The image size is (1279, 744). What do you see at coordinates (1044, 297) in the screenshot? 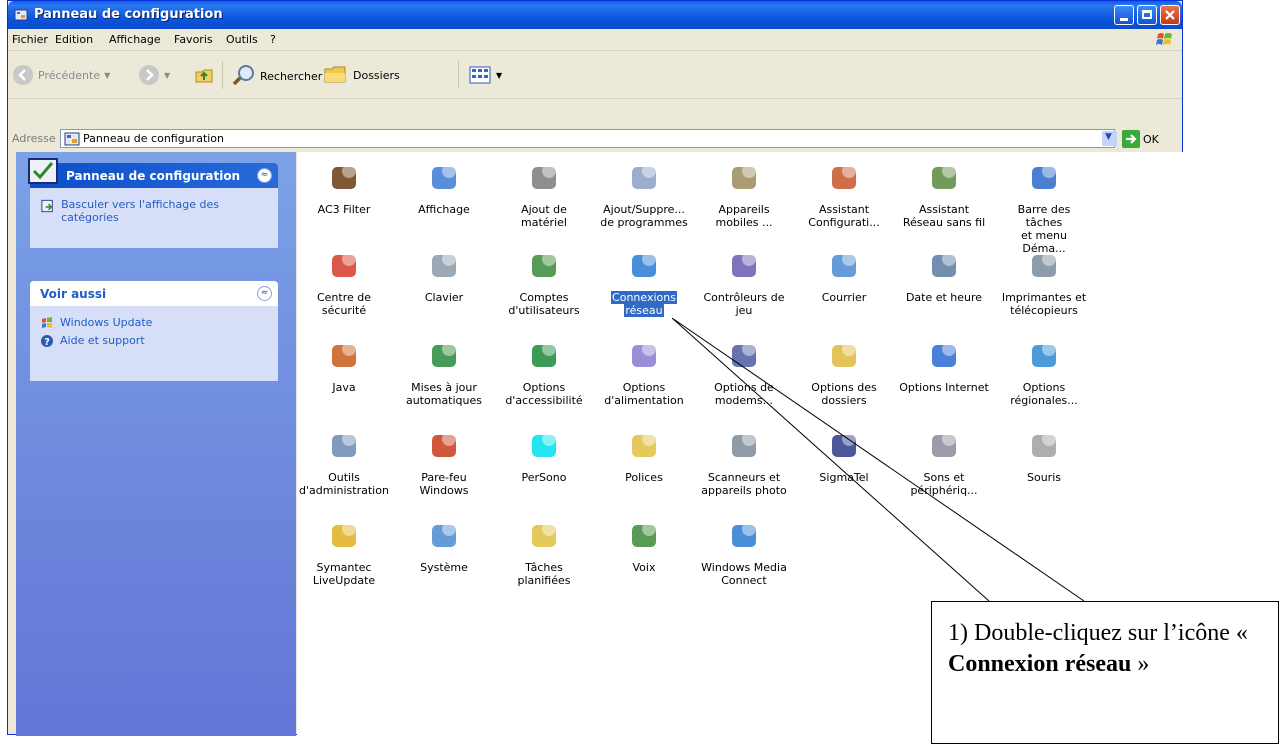
I see `item-label-line1: Imprimantes et` at bounding box center [1044, 297].